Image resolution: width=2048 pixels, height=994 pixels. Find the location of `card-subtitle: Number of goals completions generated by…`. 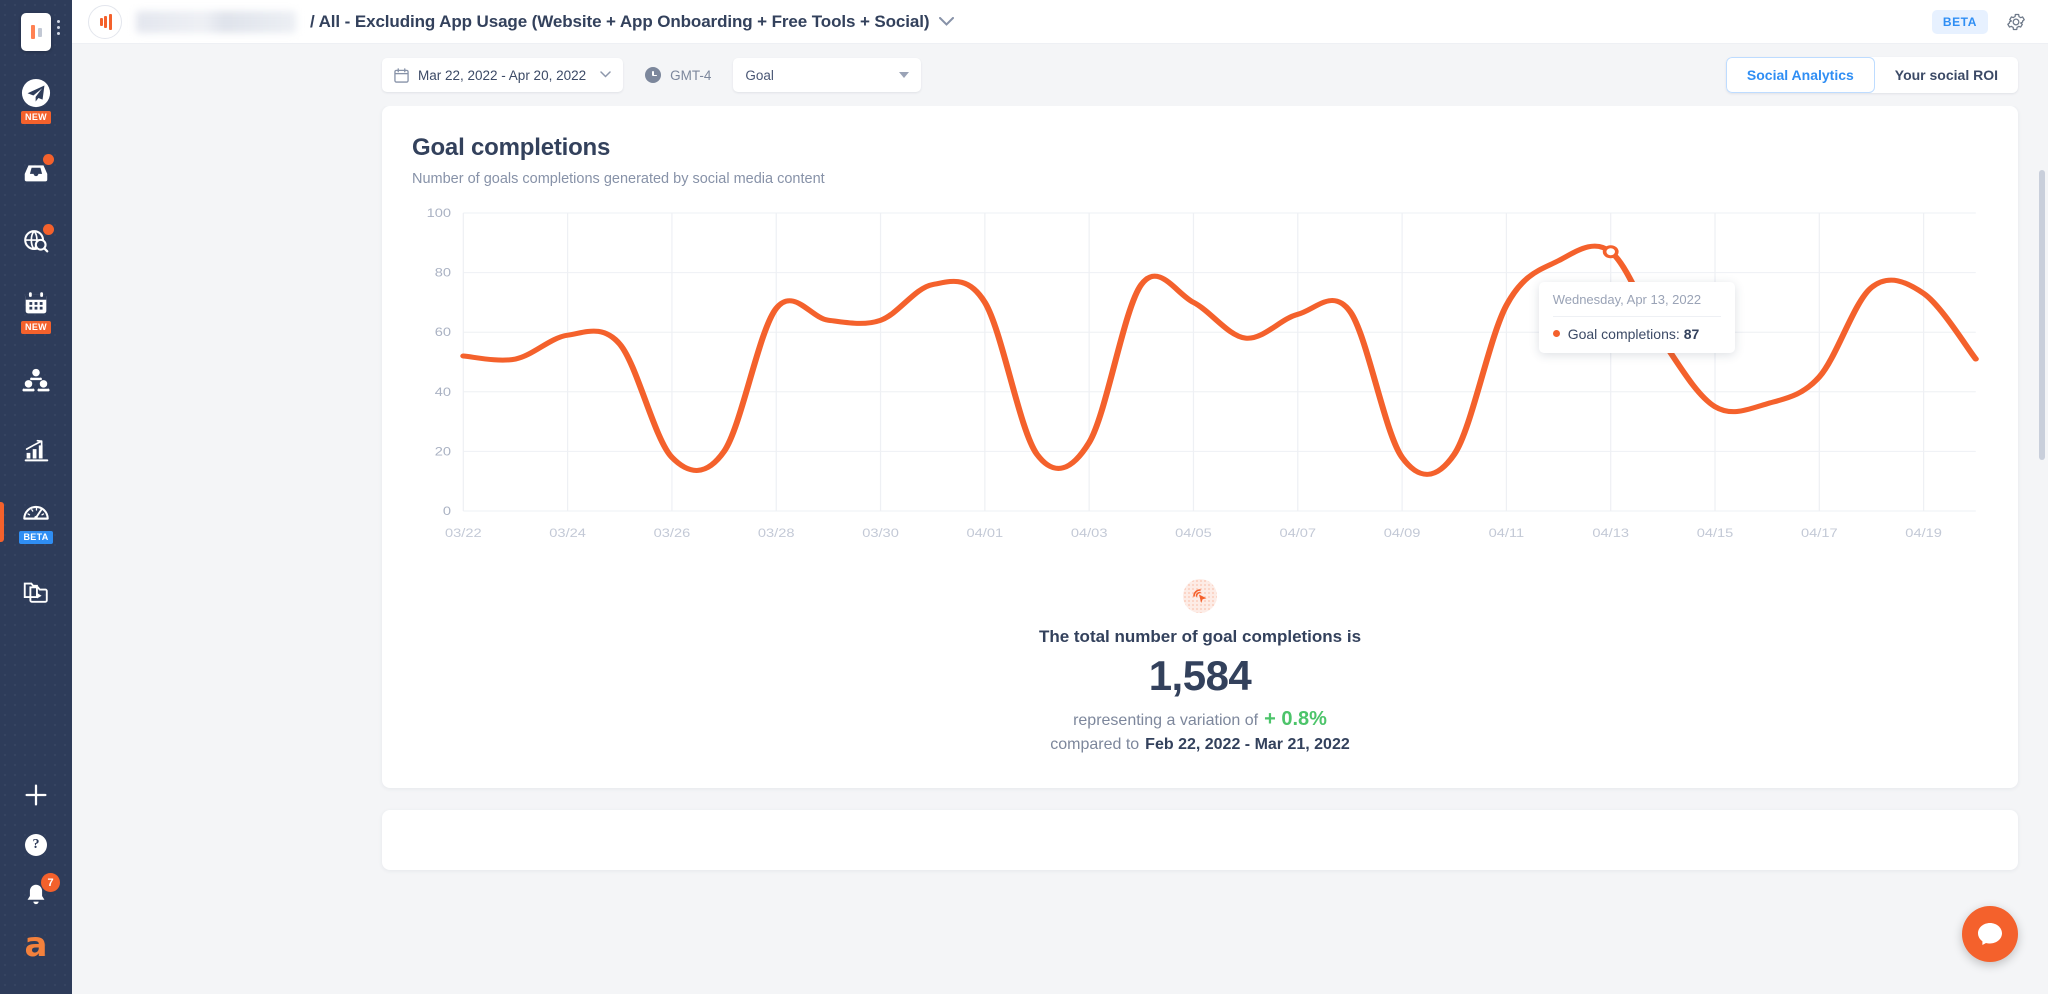

card-subtitle: Number of goals completions generated by… is located at coordinates (618, 179).